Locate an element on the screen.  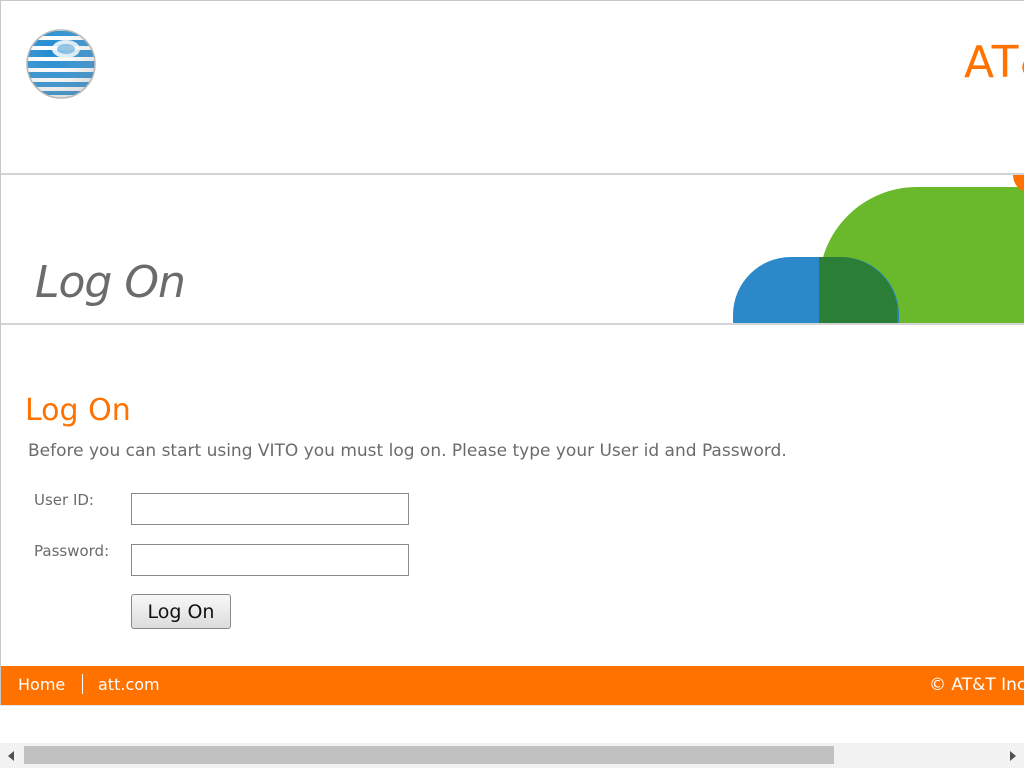
copyright-text: © AT&T Inc is located at coordinates (976, 685).